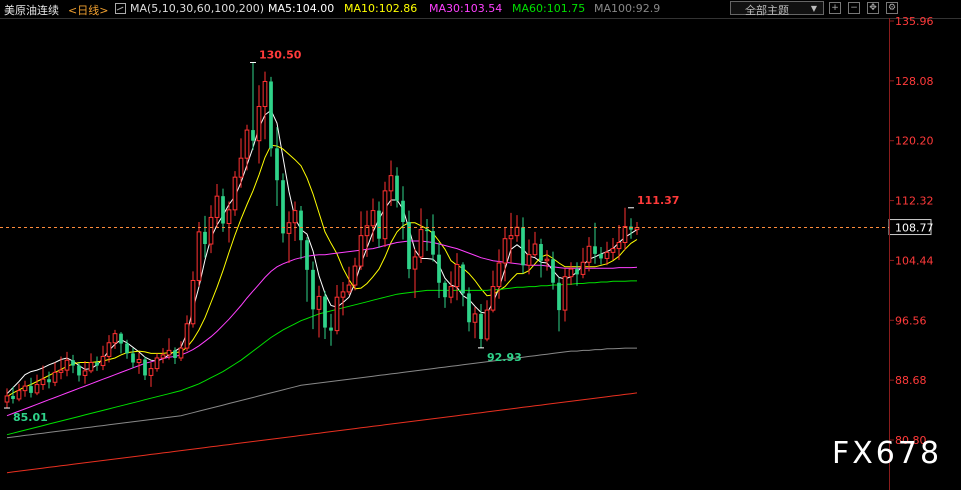 This screenshot has height=490, width=961. What do you see at coordinates (30, 417) in the screenshot?
I see `annotation-label: 85.01` at bounding box center [30, 417].